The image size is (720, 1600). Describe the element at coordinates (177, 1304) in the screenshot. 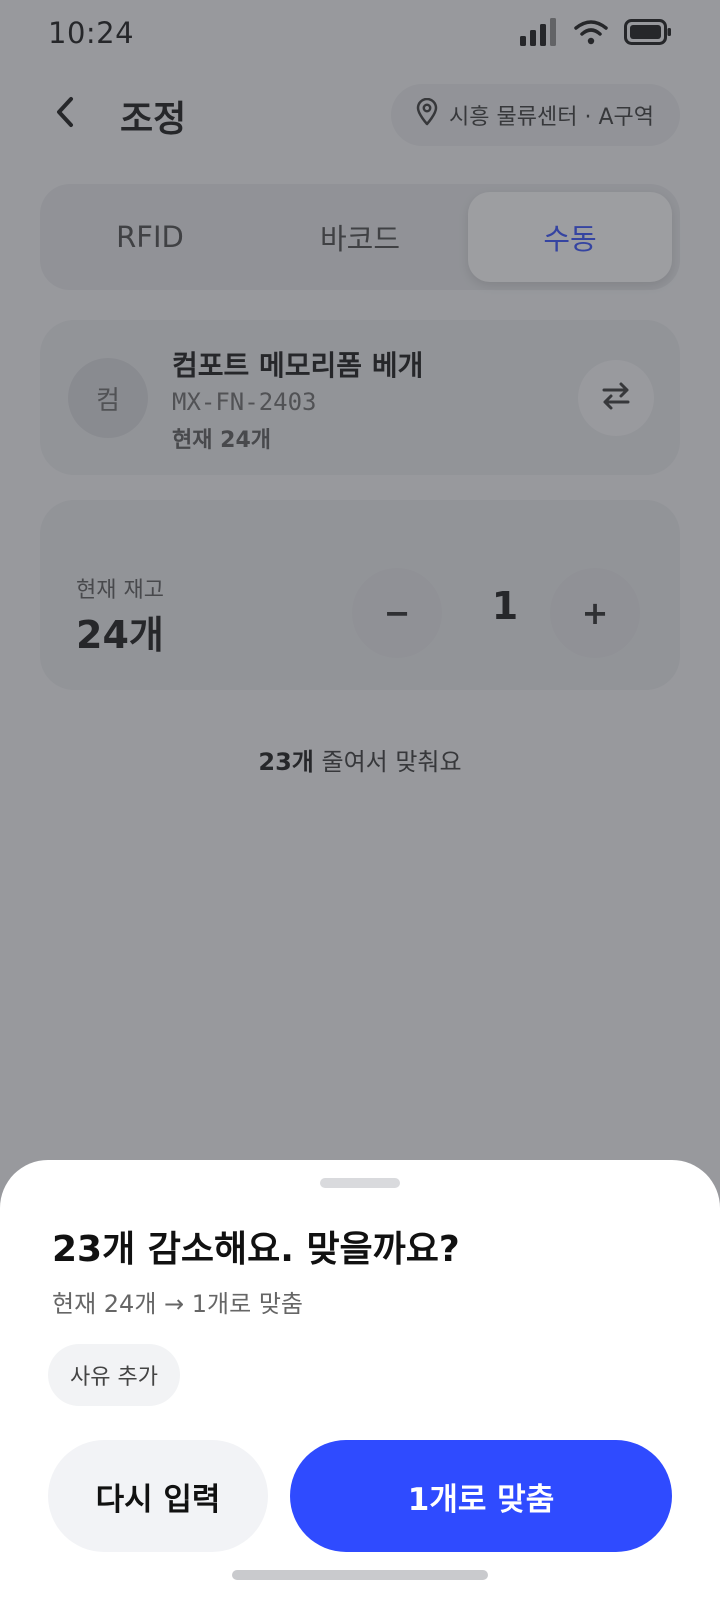

I see `sheet-subtitle: 현재 24개 → 1개로 맞춤` at that location.